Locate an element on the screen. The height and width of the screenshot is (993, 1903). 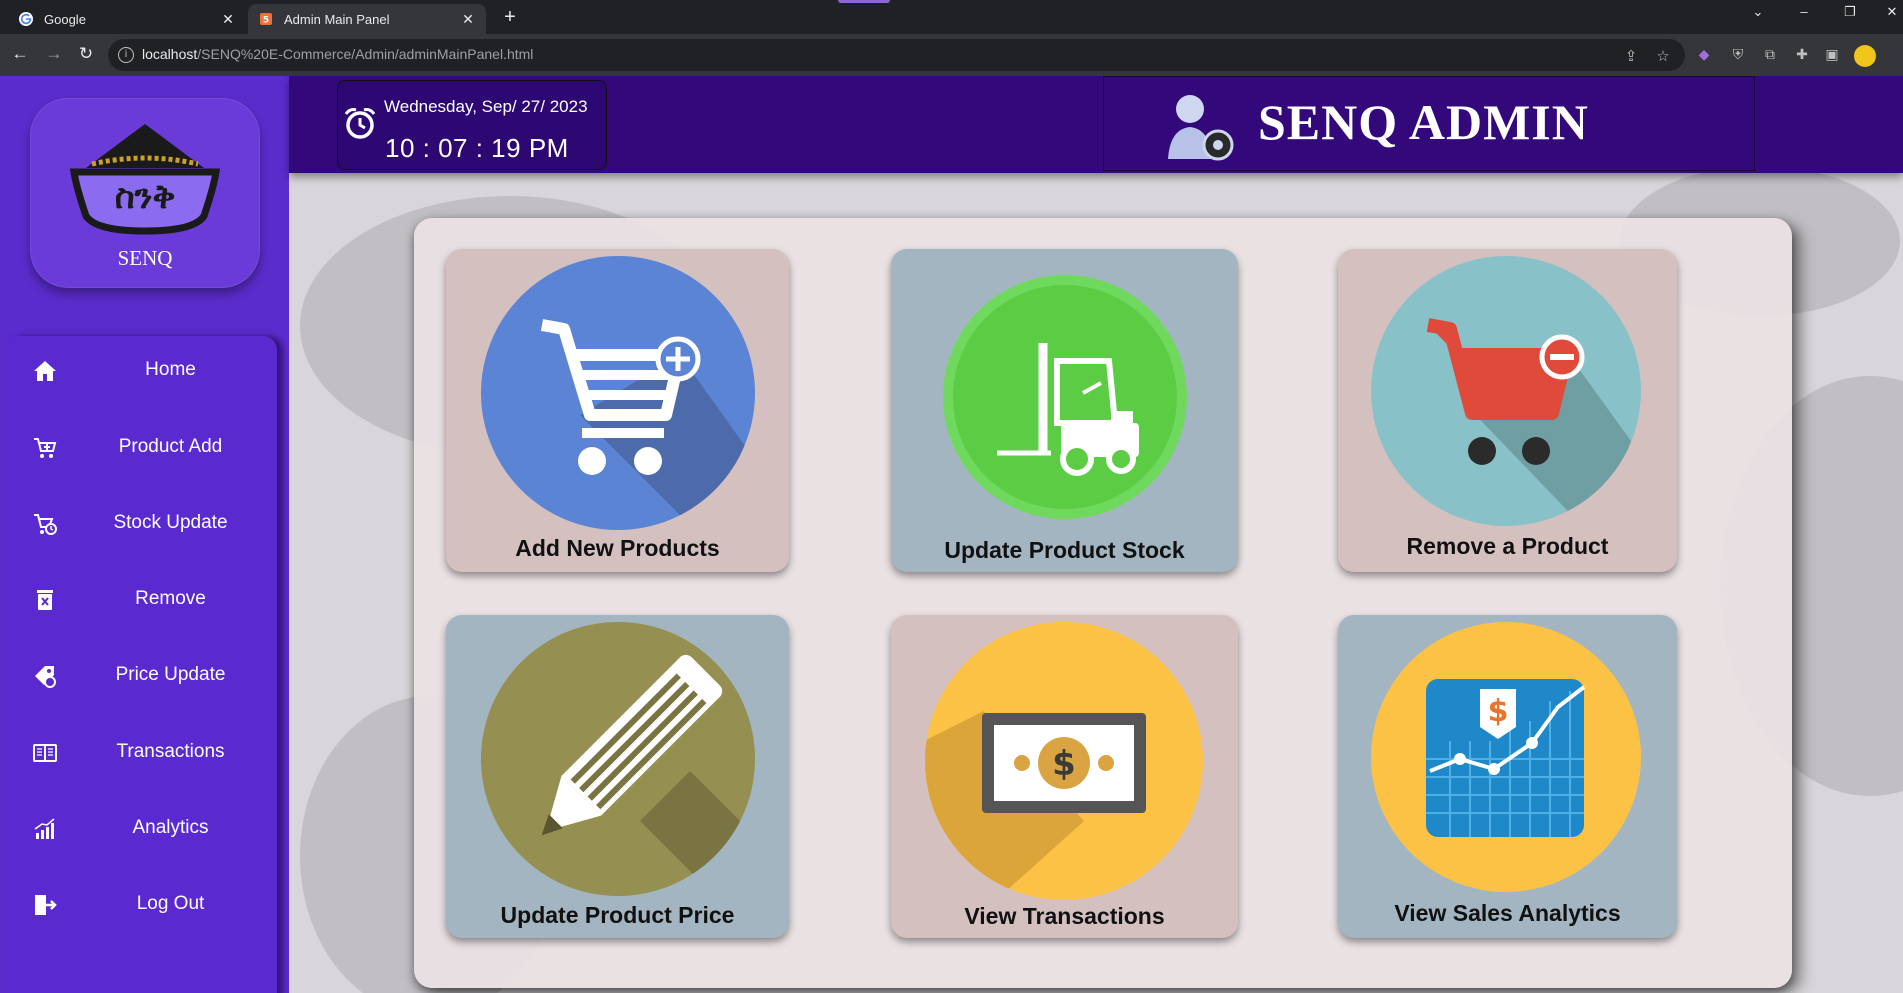
clock-widget: Wednesday, Sep/ 27/ 2023 10 : 07 : 19 PM is located at coordinates (472, 125).